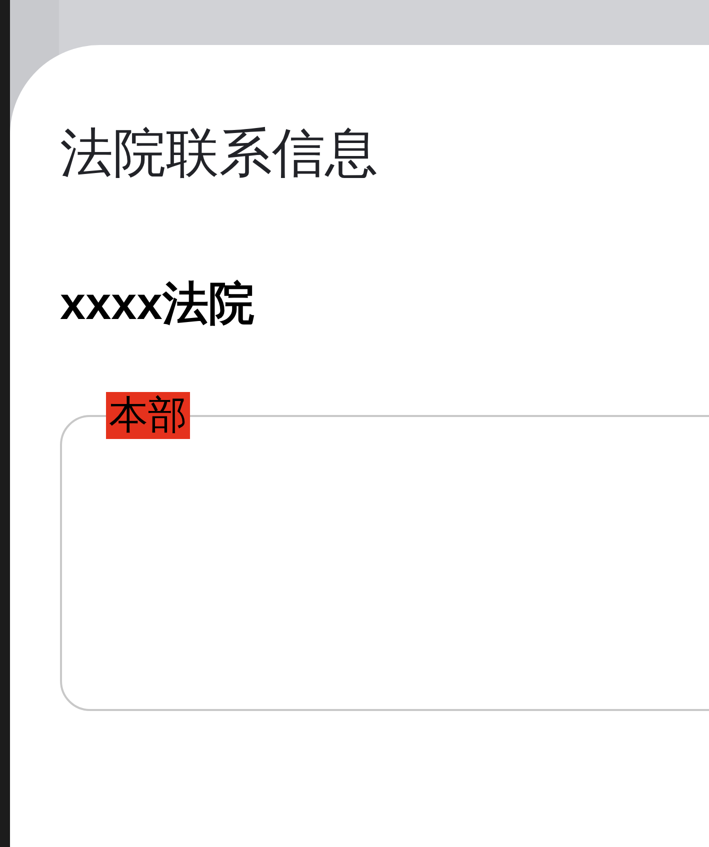 The image size is (709, 847). Describe the element at coordinates (157, 303) in the screenshot. I see `court-name: xxxx法院` at that location.